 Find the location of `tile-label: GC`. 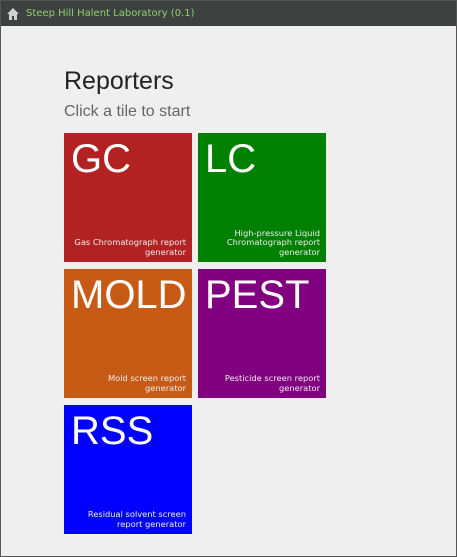

tile-label: GC is located at coordinates (101, 159).